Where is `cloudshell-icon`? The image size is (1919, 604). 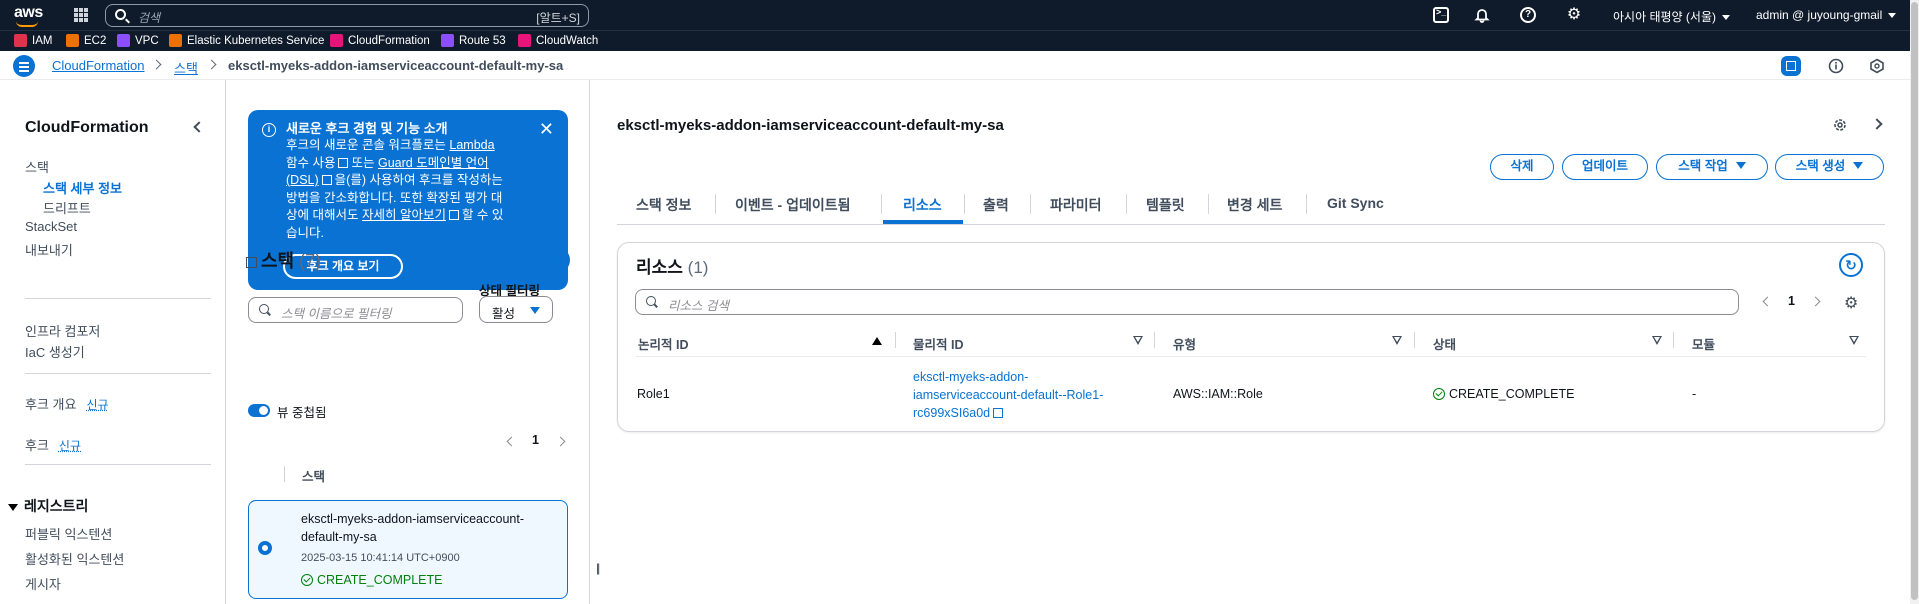
cloudshell-icon is located at coordinates (1441, 15).